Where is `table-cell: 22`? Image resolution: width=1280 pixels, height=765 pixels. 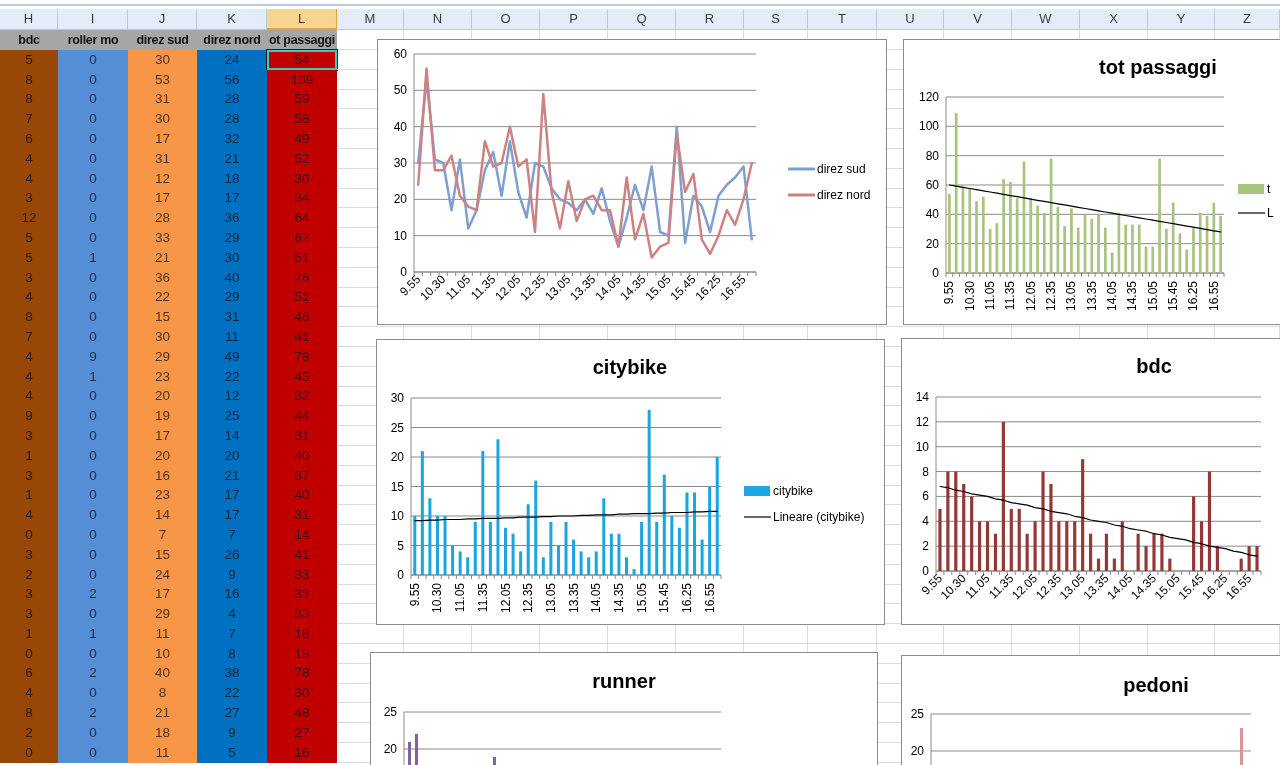
table-cell: 22 is located at coordinates (232, 693).